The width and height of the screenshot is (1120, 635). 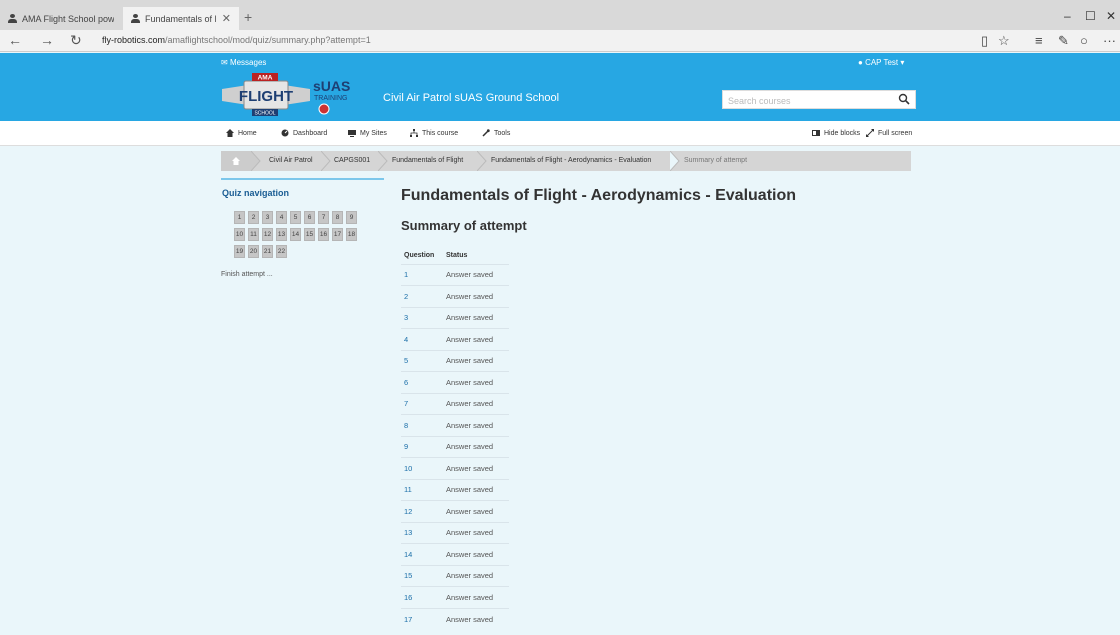 What do you see at coordinates (134, 40) in the screenshot?
I see `url-host: fly-robotics.com` at bounding box center [134, 40].